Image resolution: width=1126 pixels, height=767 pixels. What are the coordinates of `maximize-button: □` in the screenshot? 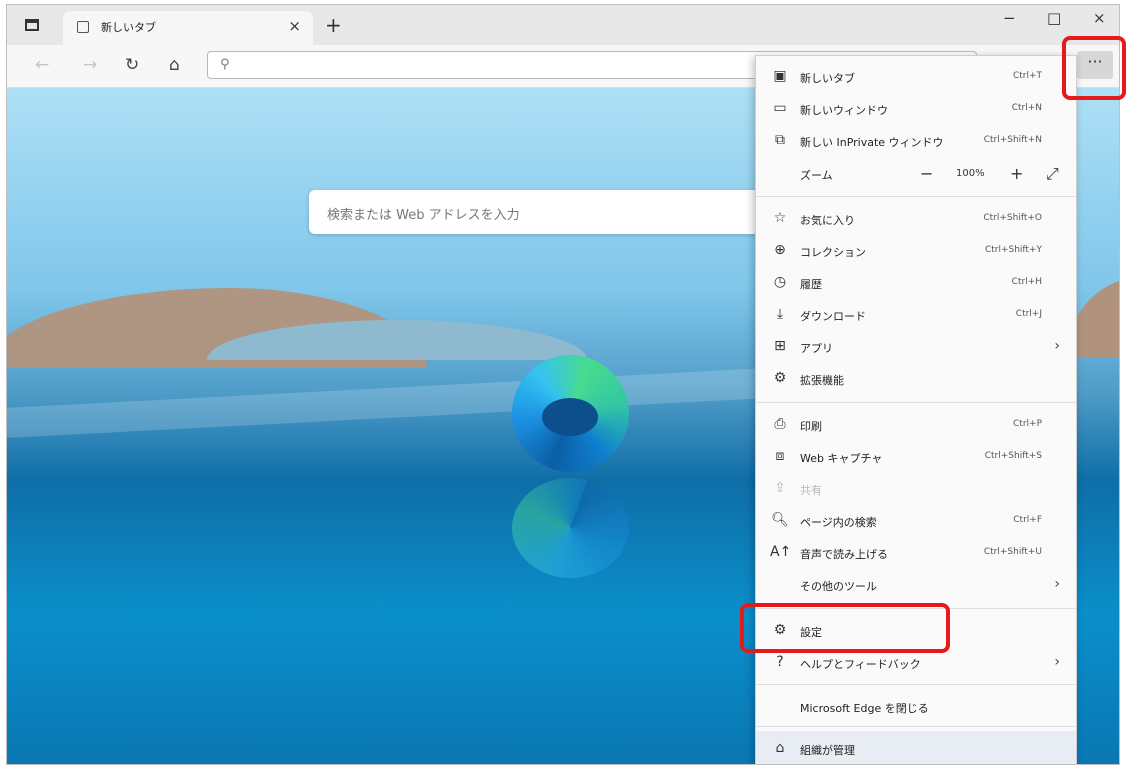 It's located at (1054, 18).